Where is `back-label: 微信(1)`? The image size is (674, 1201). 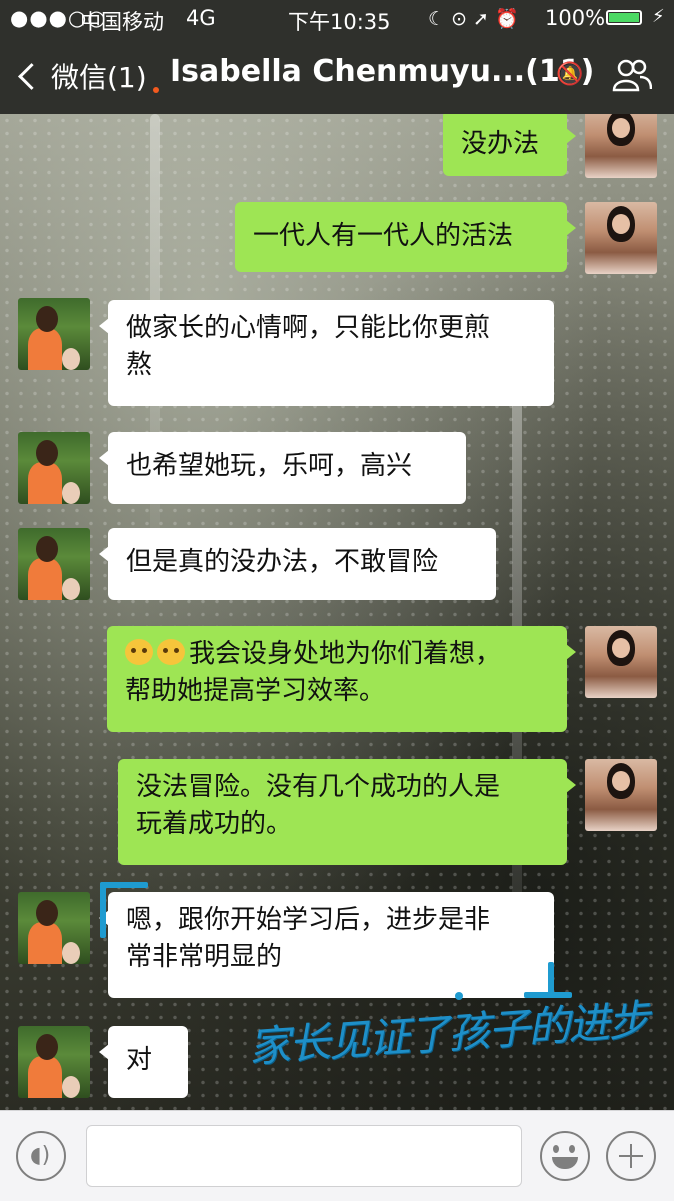 back-label: 微信(1) is located at coordinates (99, 77).